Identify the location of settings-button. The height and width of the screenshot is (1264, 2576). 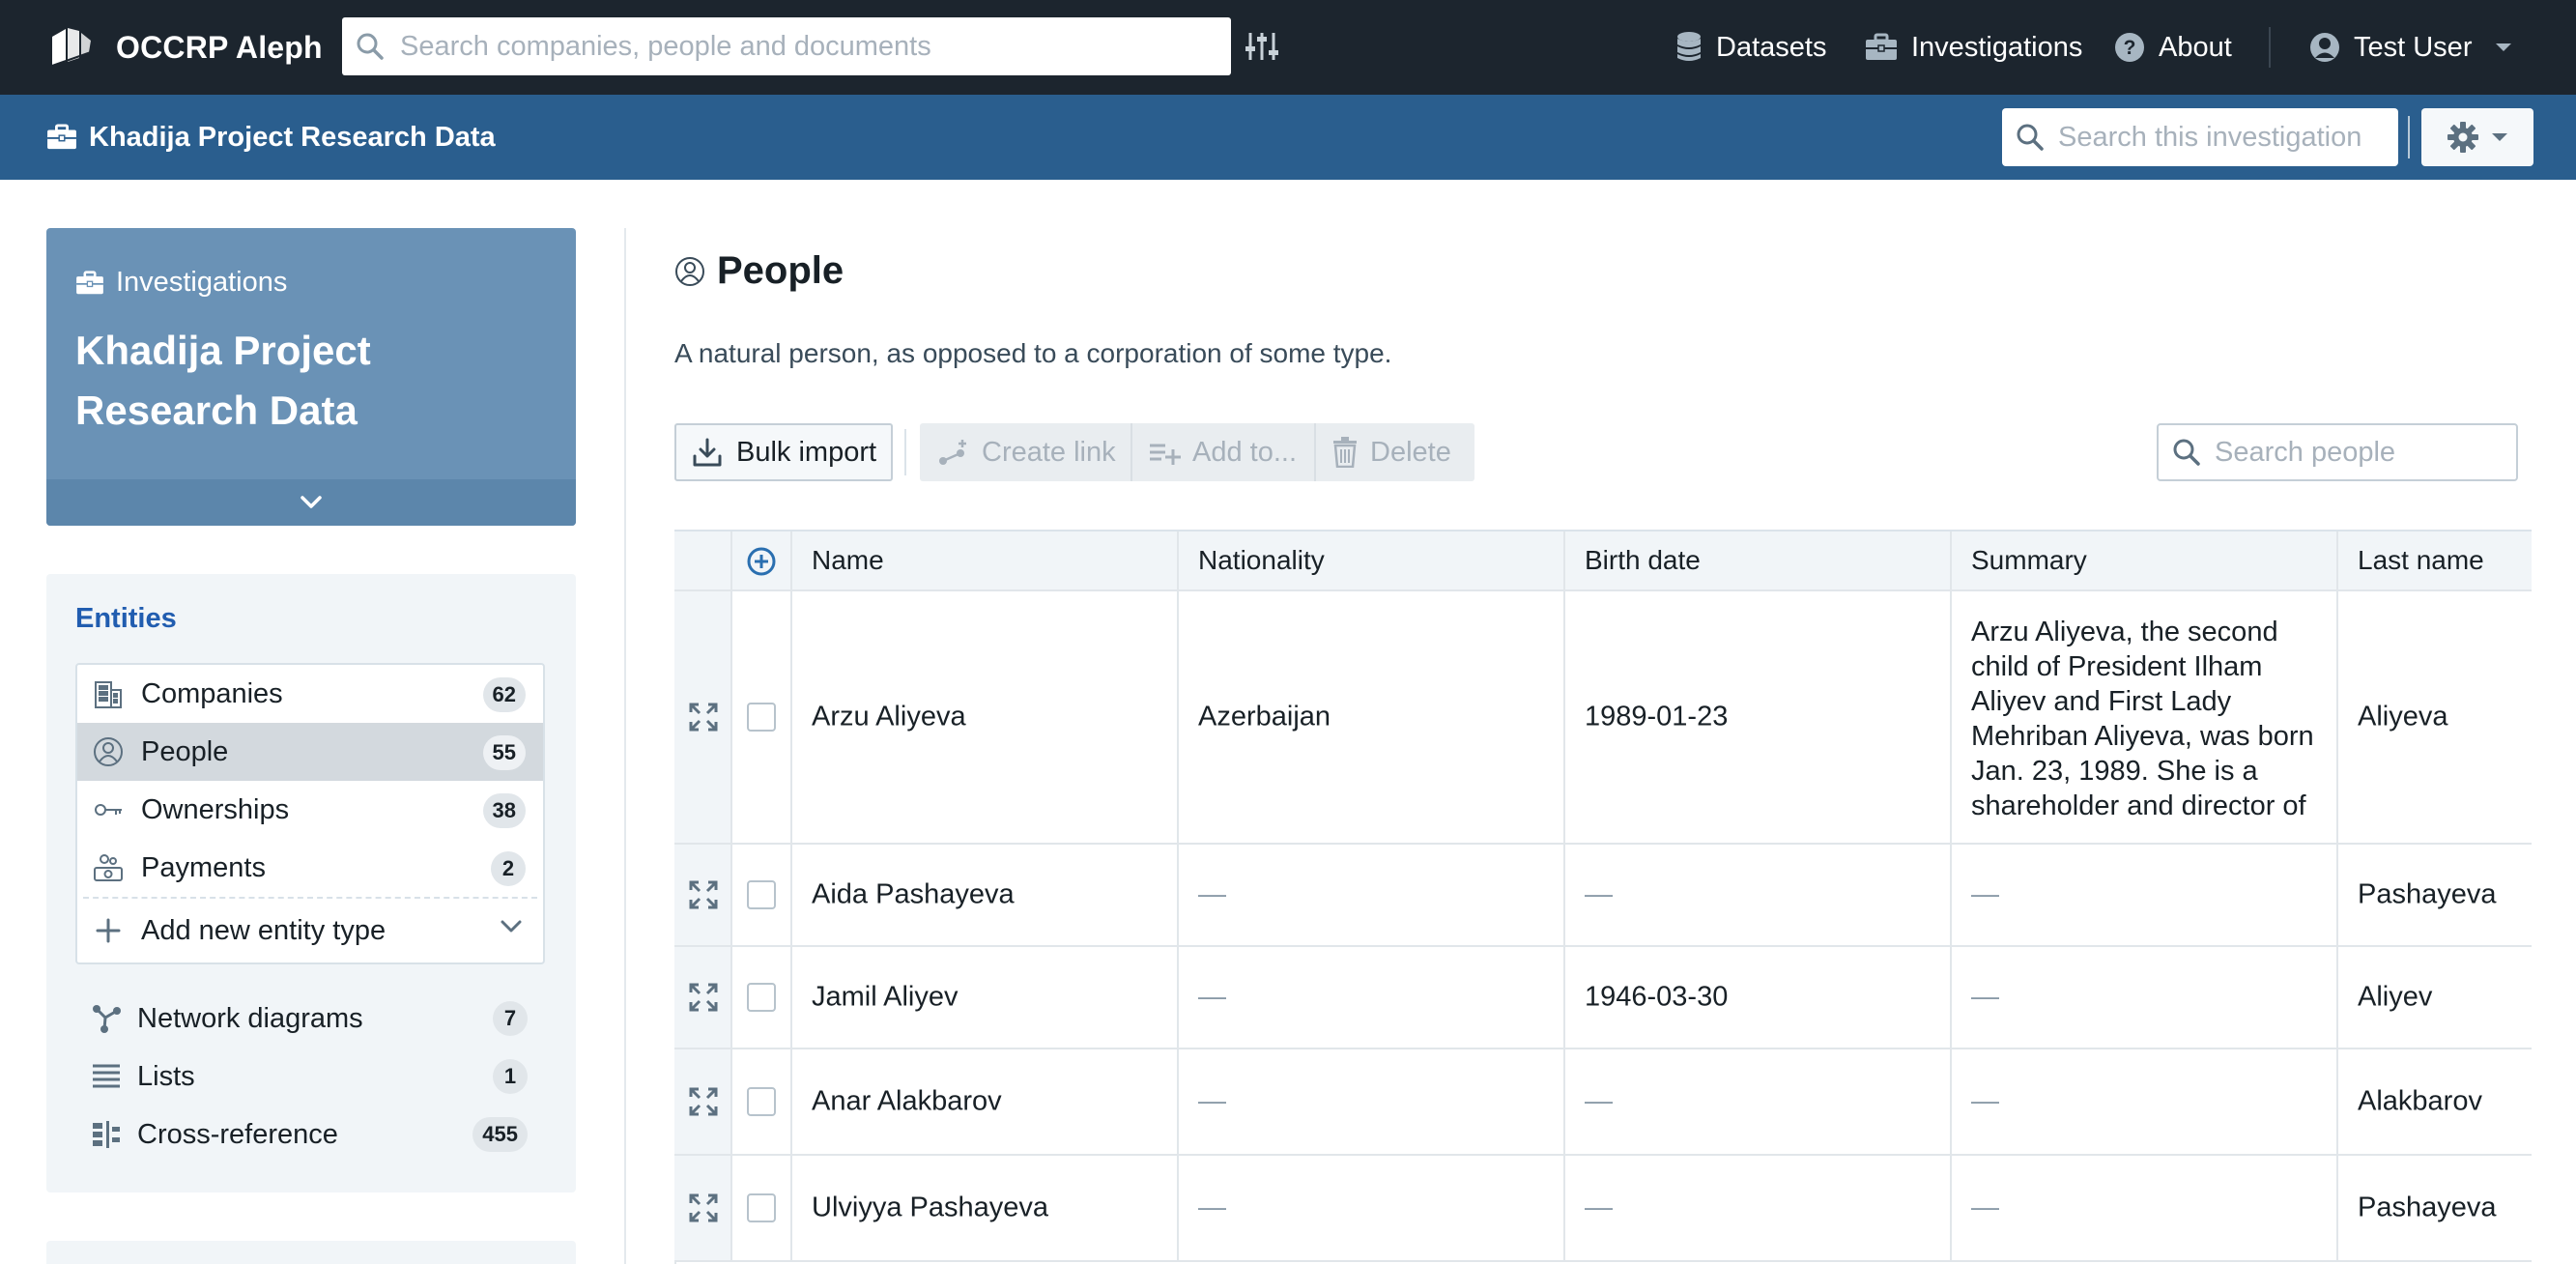
(2477, 137).